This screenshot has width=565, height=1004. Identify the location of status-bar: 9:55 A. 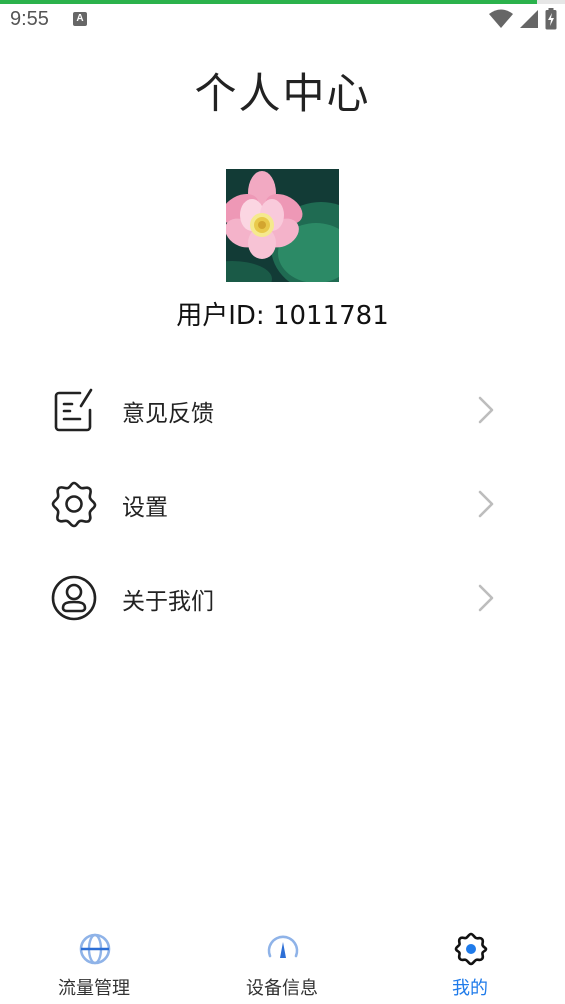
(282, 20).